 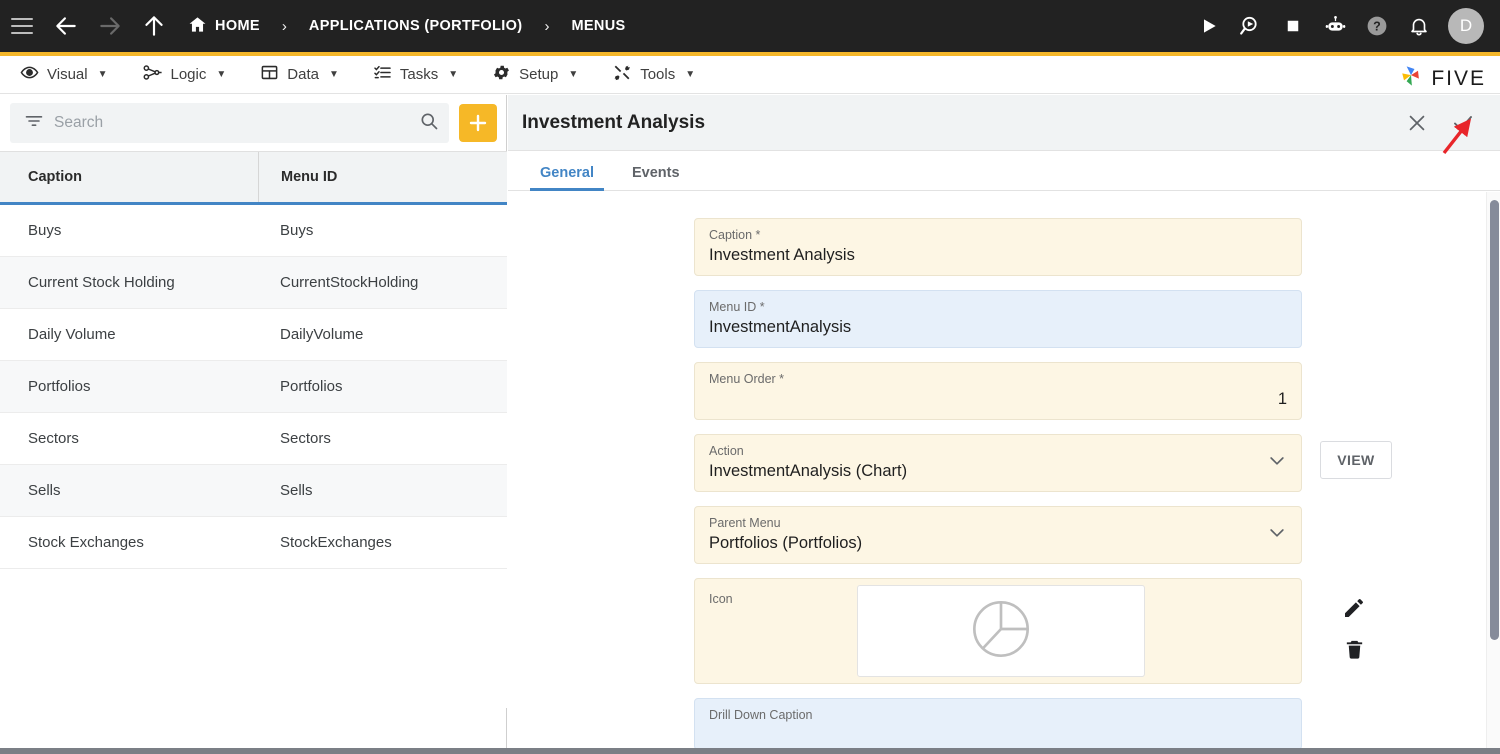 I want to click on field-row-caption: Caption * Investment Analysis, so click(x=1004, y=247).